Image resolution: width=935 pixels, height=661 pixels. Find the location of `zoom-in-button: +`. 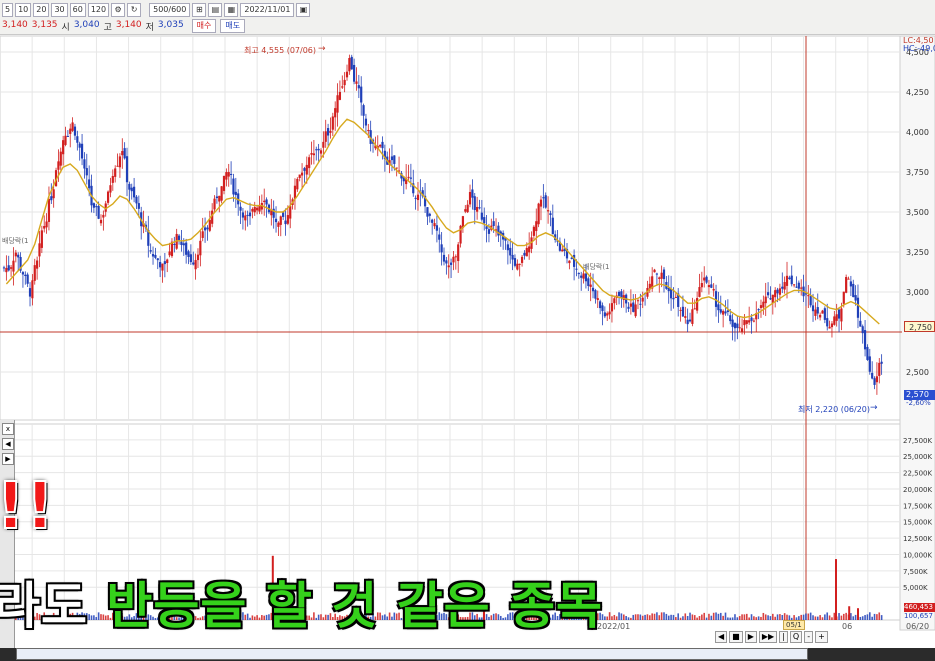

zoom-in-button: + is located at coordinates (821, 636).